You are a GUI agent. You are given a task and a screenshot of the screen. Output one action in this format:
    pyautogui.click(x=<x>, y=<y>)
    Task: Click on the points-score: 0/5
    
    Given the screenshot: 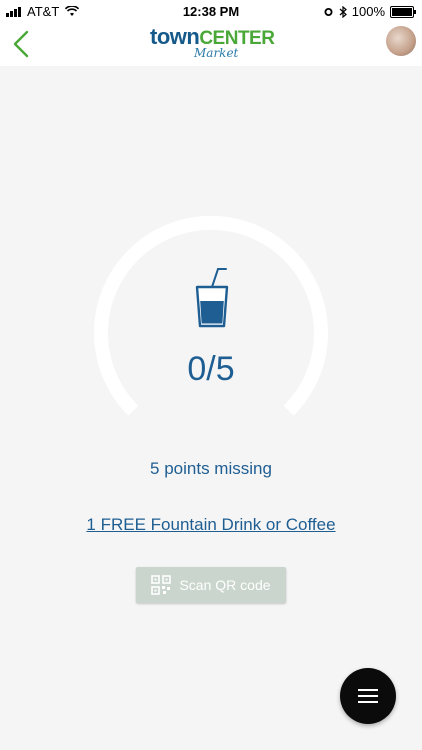 What is the action you would take?
    pyautogui.click(x=211, y=369)
    